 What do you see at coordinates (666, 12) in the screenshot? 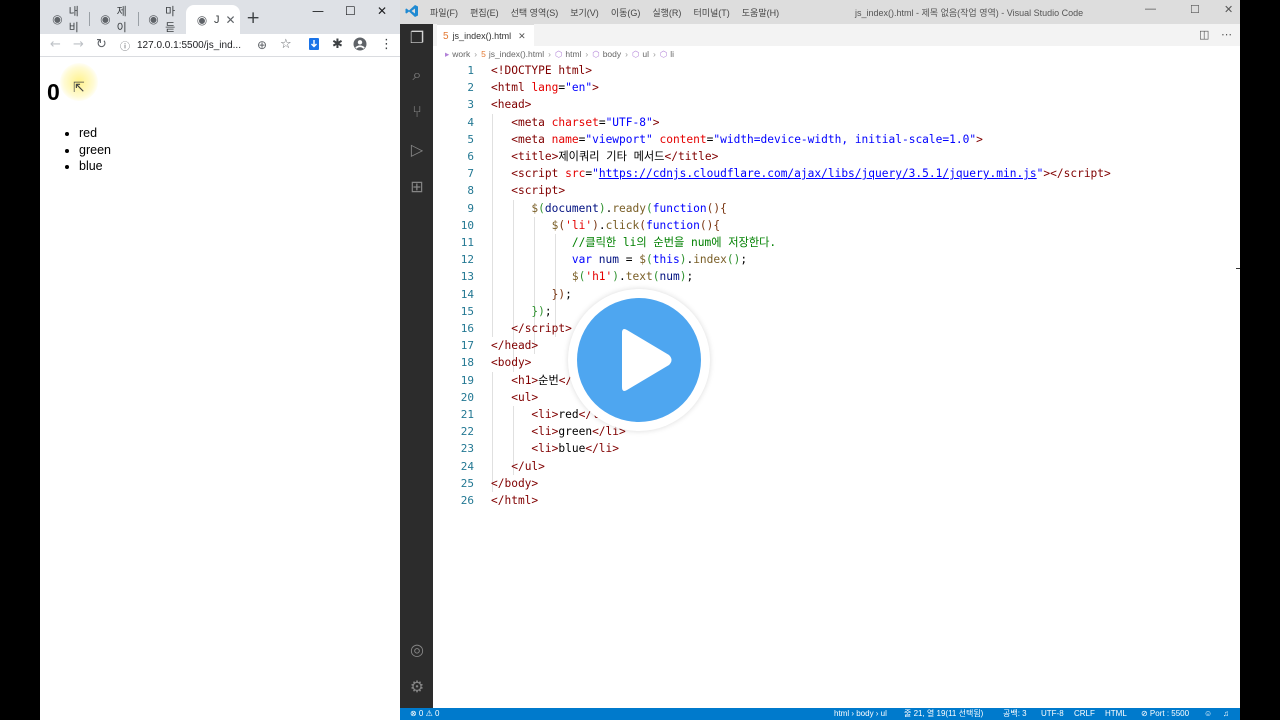
I see `menu-run: 실행(R)` at bounding box center [666, 12].